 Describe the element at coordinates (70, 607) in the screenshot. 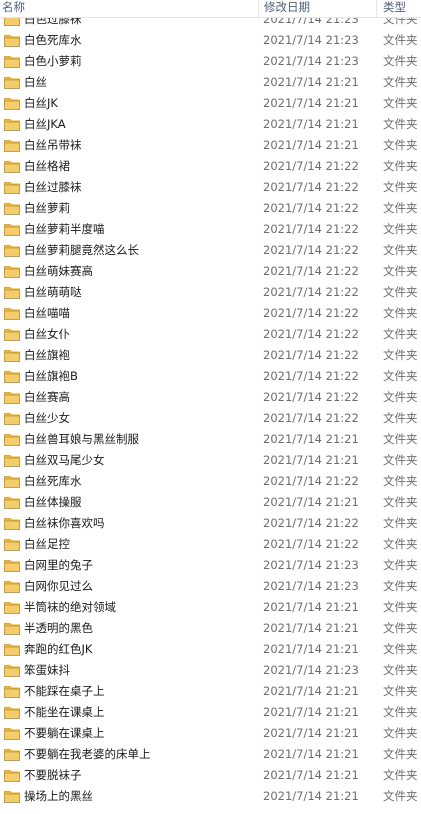

I see `file-name: 半筒袜的绝对领域` at that location.